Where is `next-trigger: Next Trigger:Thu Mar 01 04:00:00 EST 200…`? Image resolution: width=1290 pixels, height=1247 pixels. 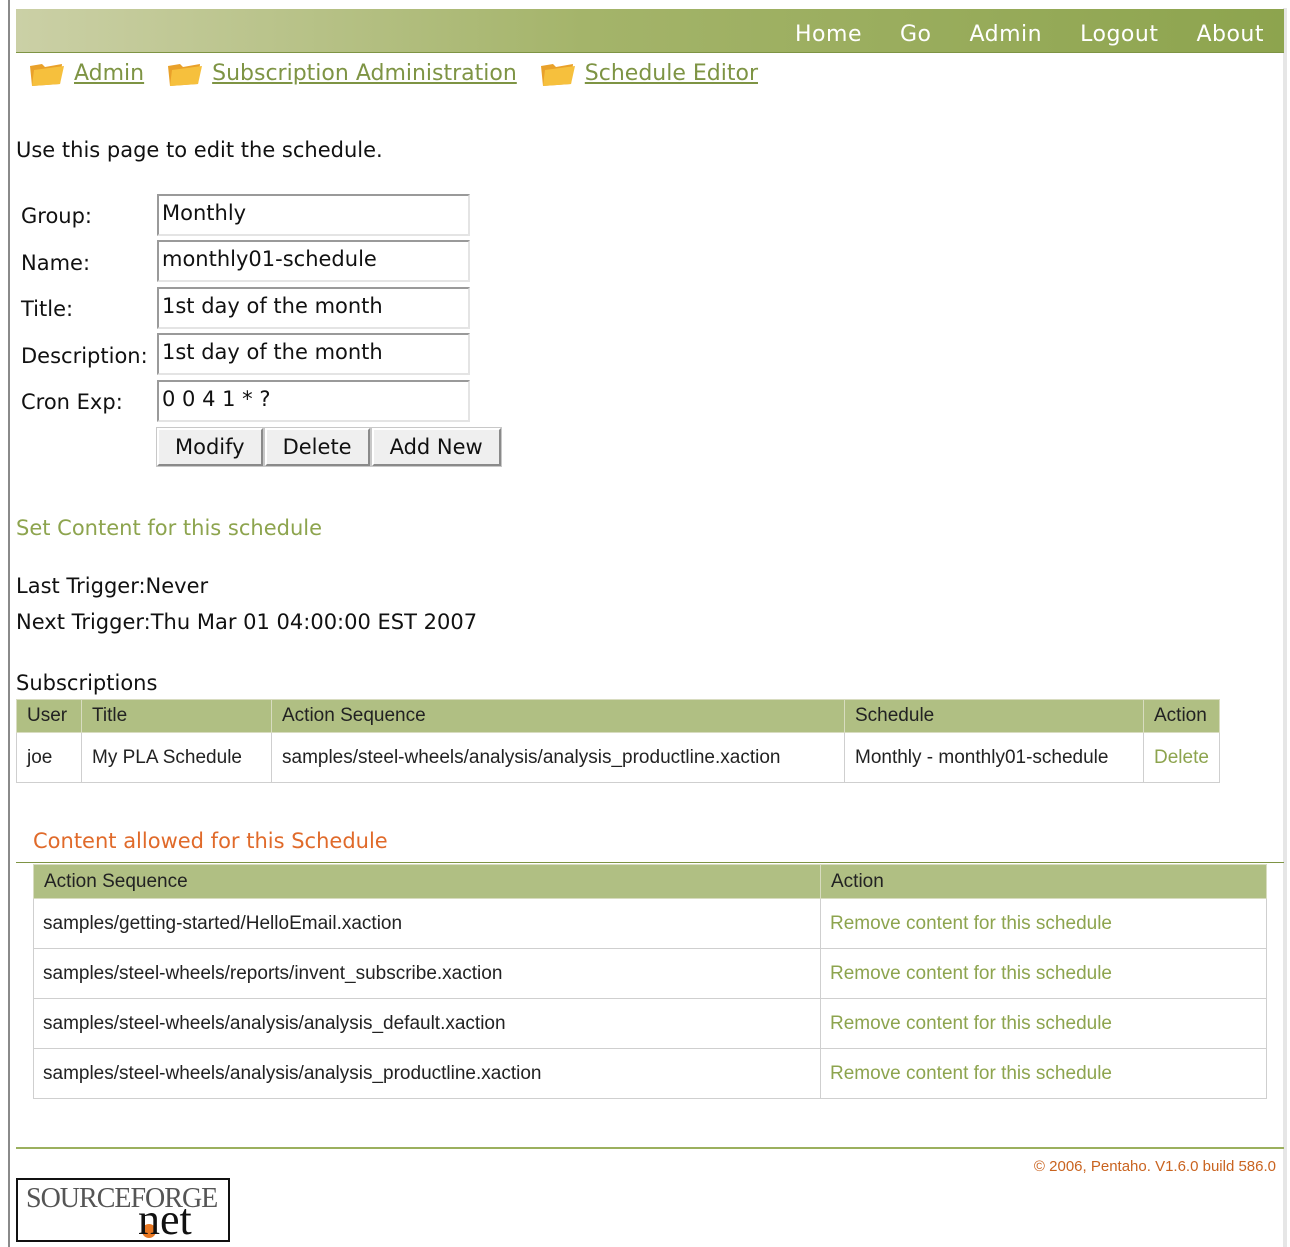 next-trigger: Next Trigger:Thu Mar 01 04:00:00 EST 200… is located at coordinates (247, 622).